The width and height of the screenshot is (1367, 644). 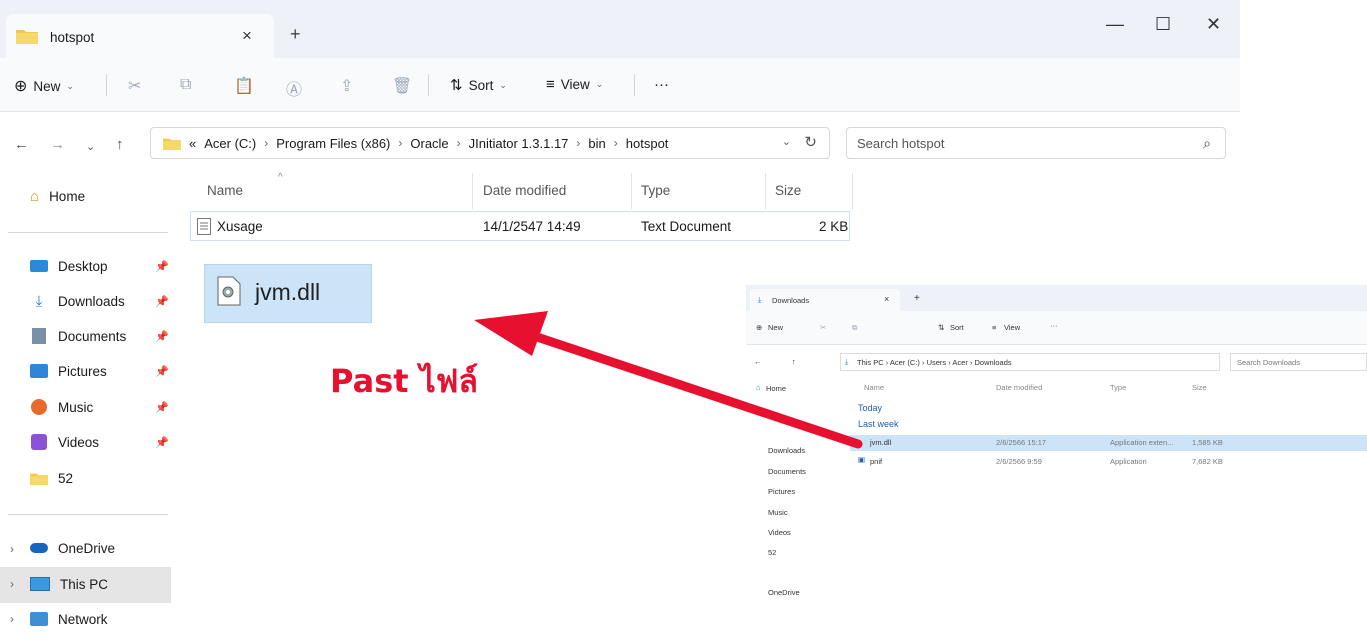 What do you see at coordinates (402, 86) in the screenshot?
I see `delete-icon: 🗑` at bounding box center [402, 86].